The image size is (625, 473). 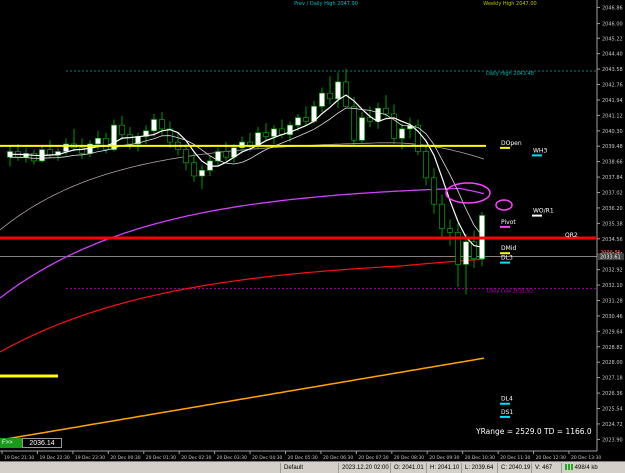 What do you see at coordinates (612, 147) in the screenshot?
I see `price-axis-label: 2039.48` at bounding box center [612, 147].